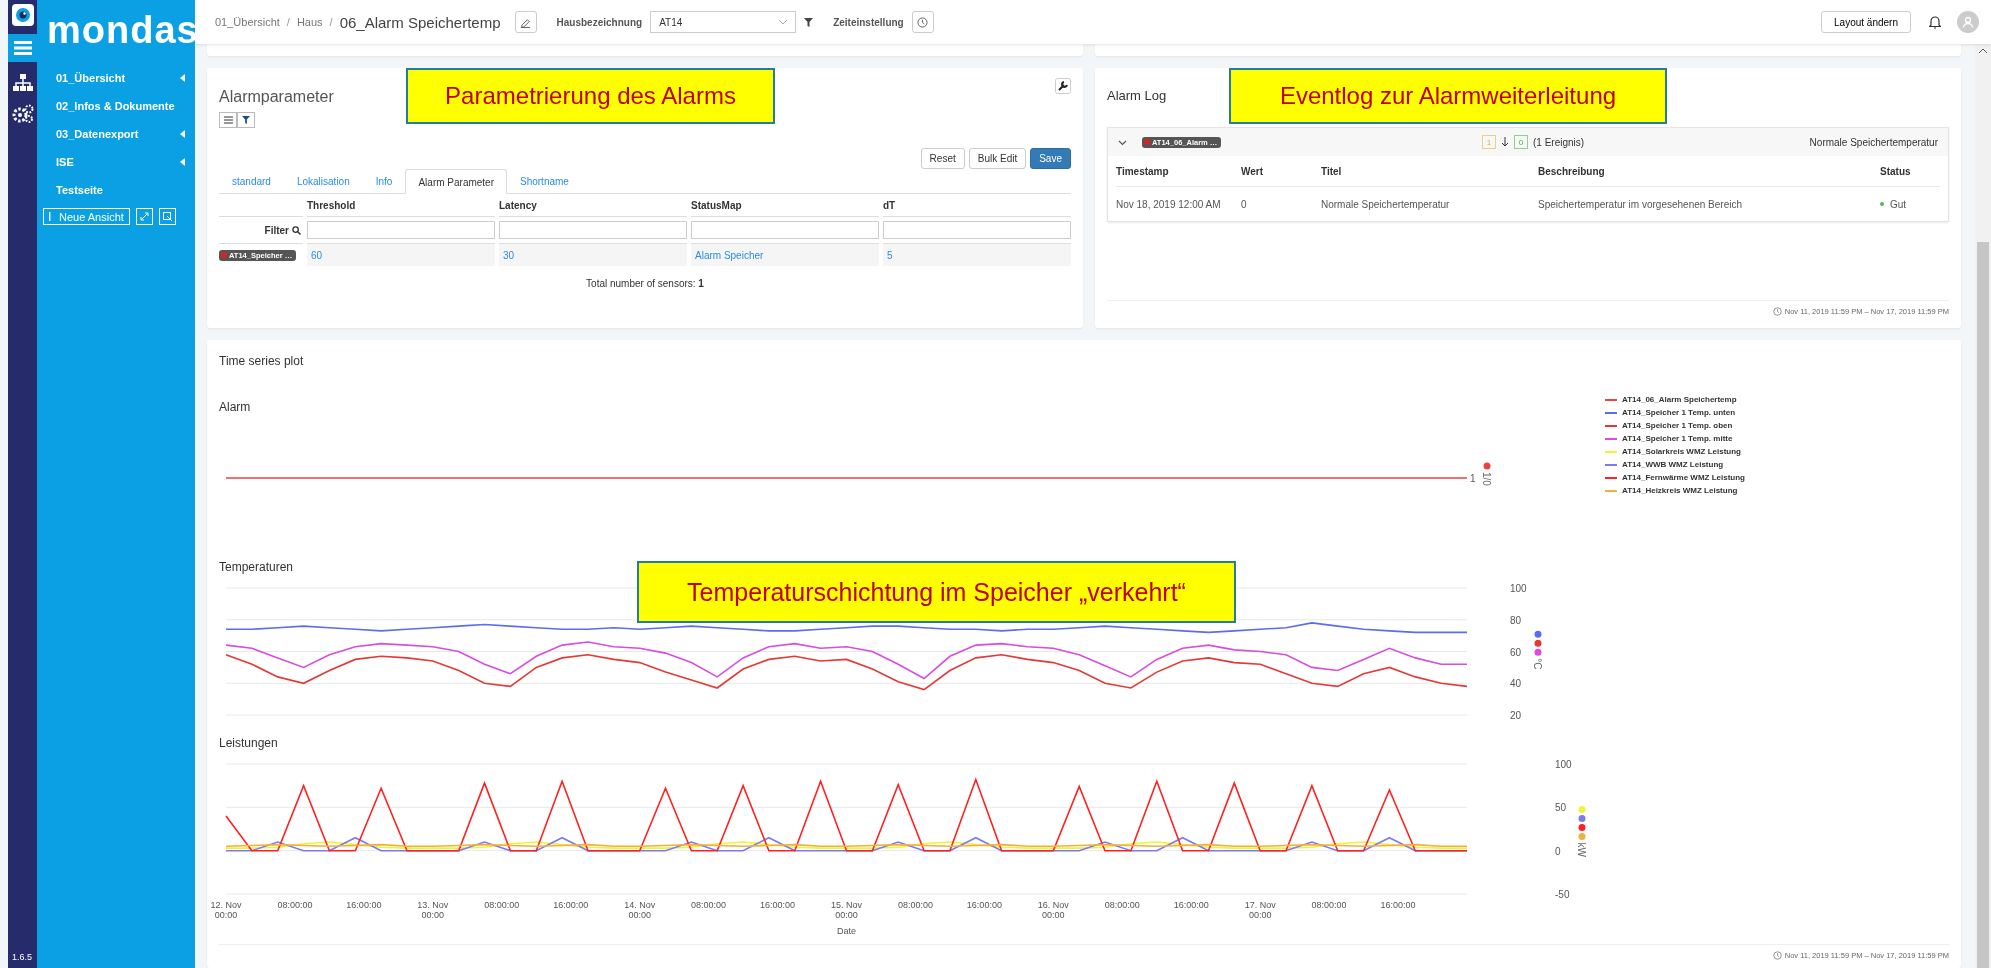 This screenshot has width=1991, height=968. What do you see at coordinates (1683, 477) in the screenshot?
I see `legend-label: AT14_Fernwärme WMZ Leistung` at bounding box center [1683, 477].